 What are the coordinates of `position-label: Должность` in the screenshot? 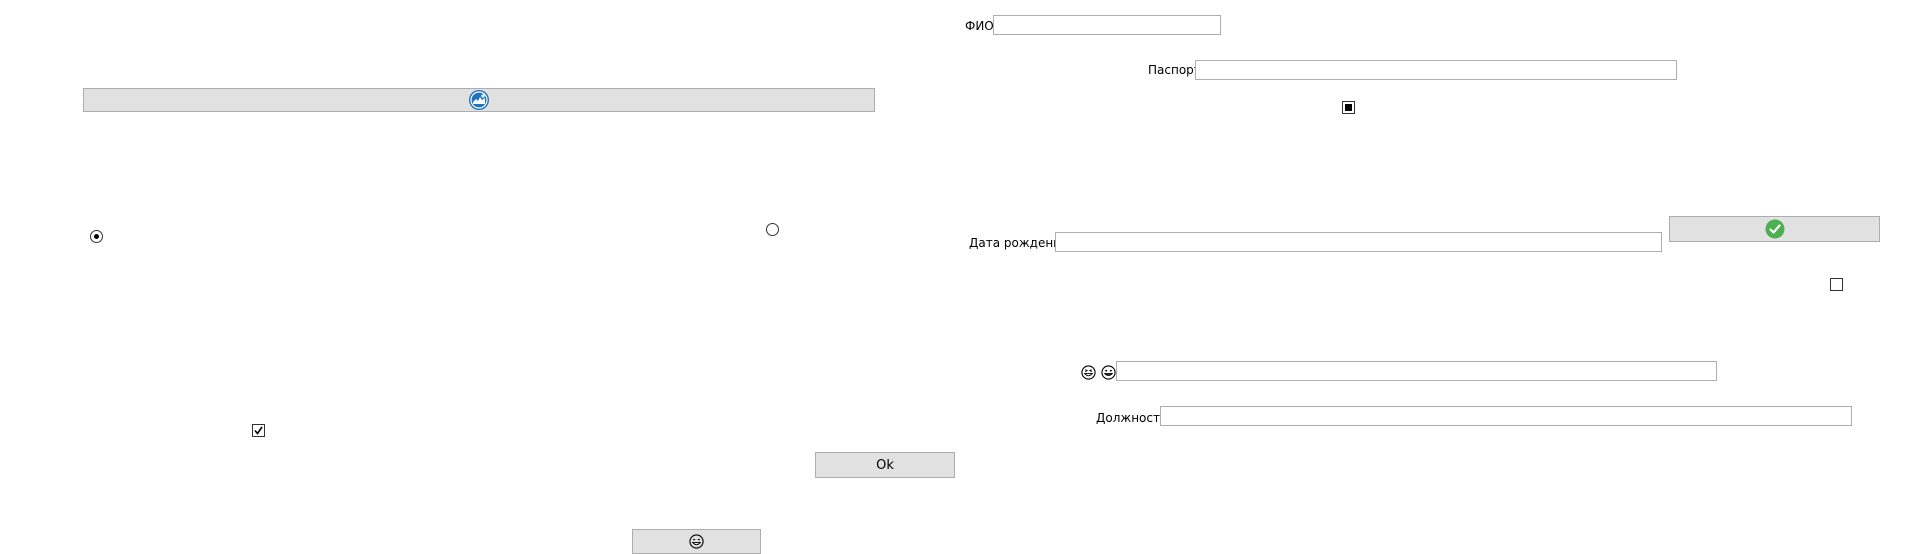 It's located at (1132, 418).